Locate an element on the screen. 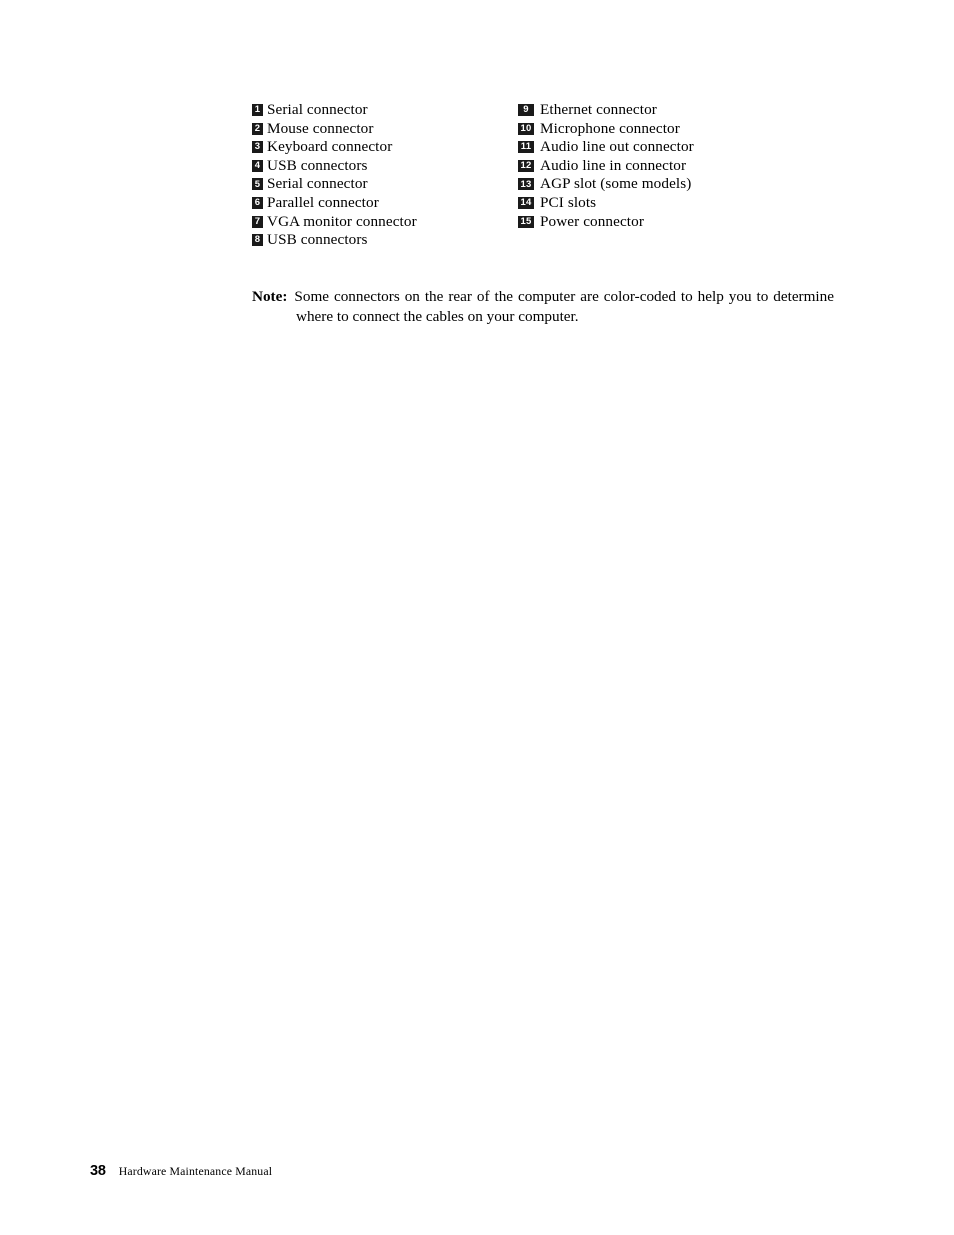 Image resolution: width=954 pixels, height=1235 pixels. legend-item-label: Microphone connector is located at coordinates (610, 128).